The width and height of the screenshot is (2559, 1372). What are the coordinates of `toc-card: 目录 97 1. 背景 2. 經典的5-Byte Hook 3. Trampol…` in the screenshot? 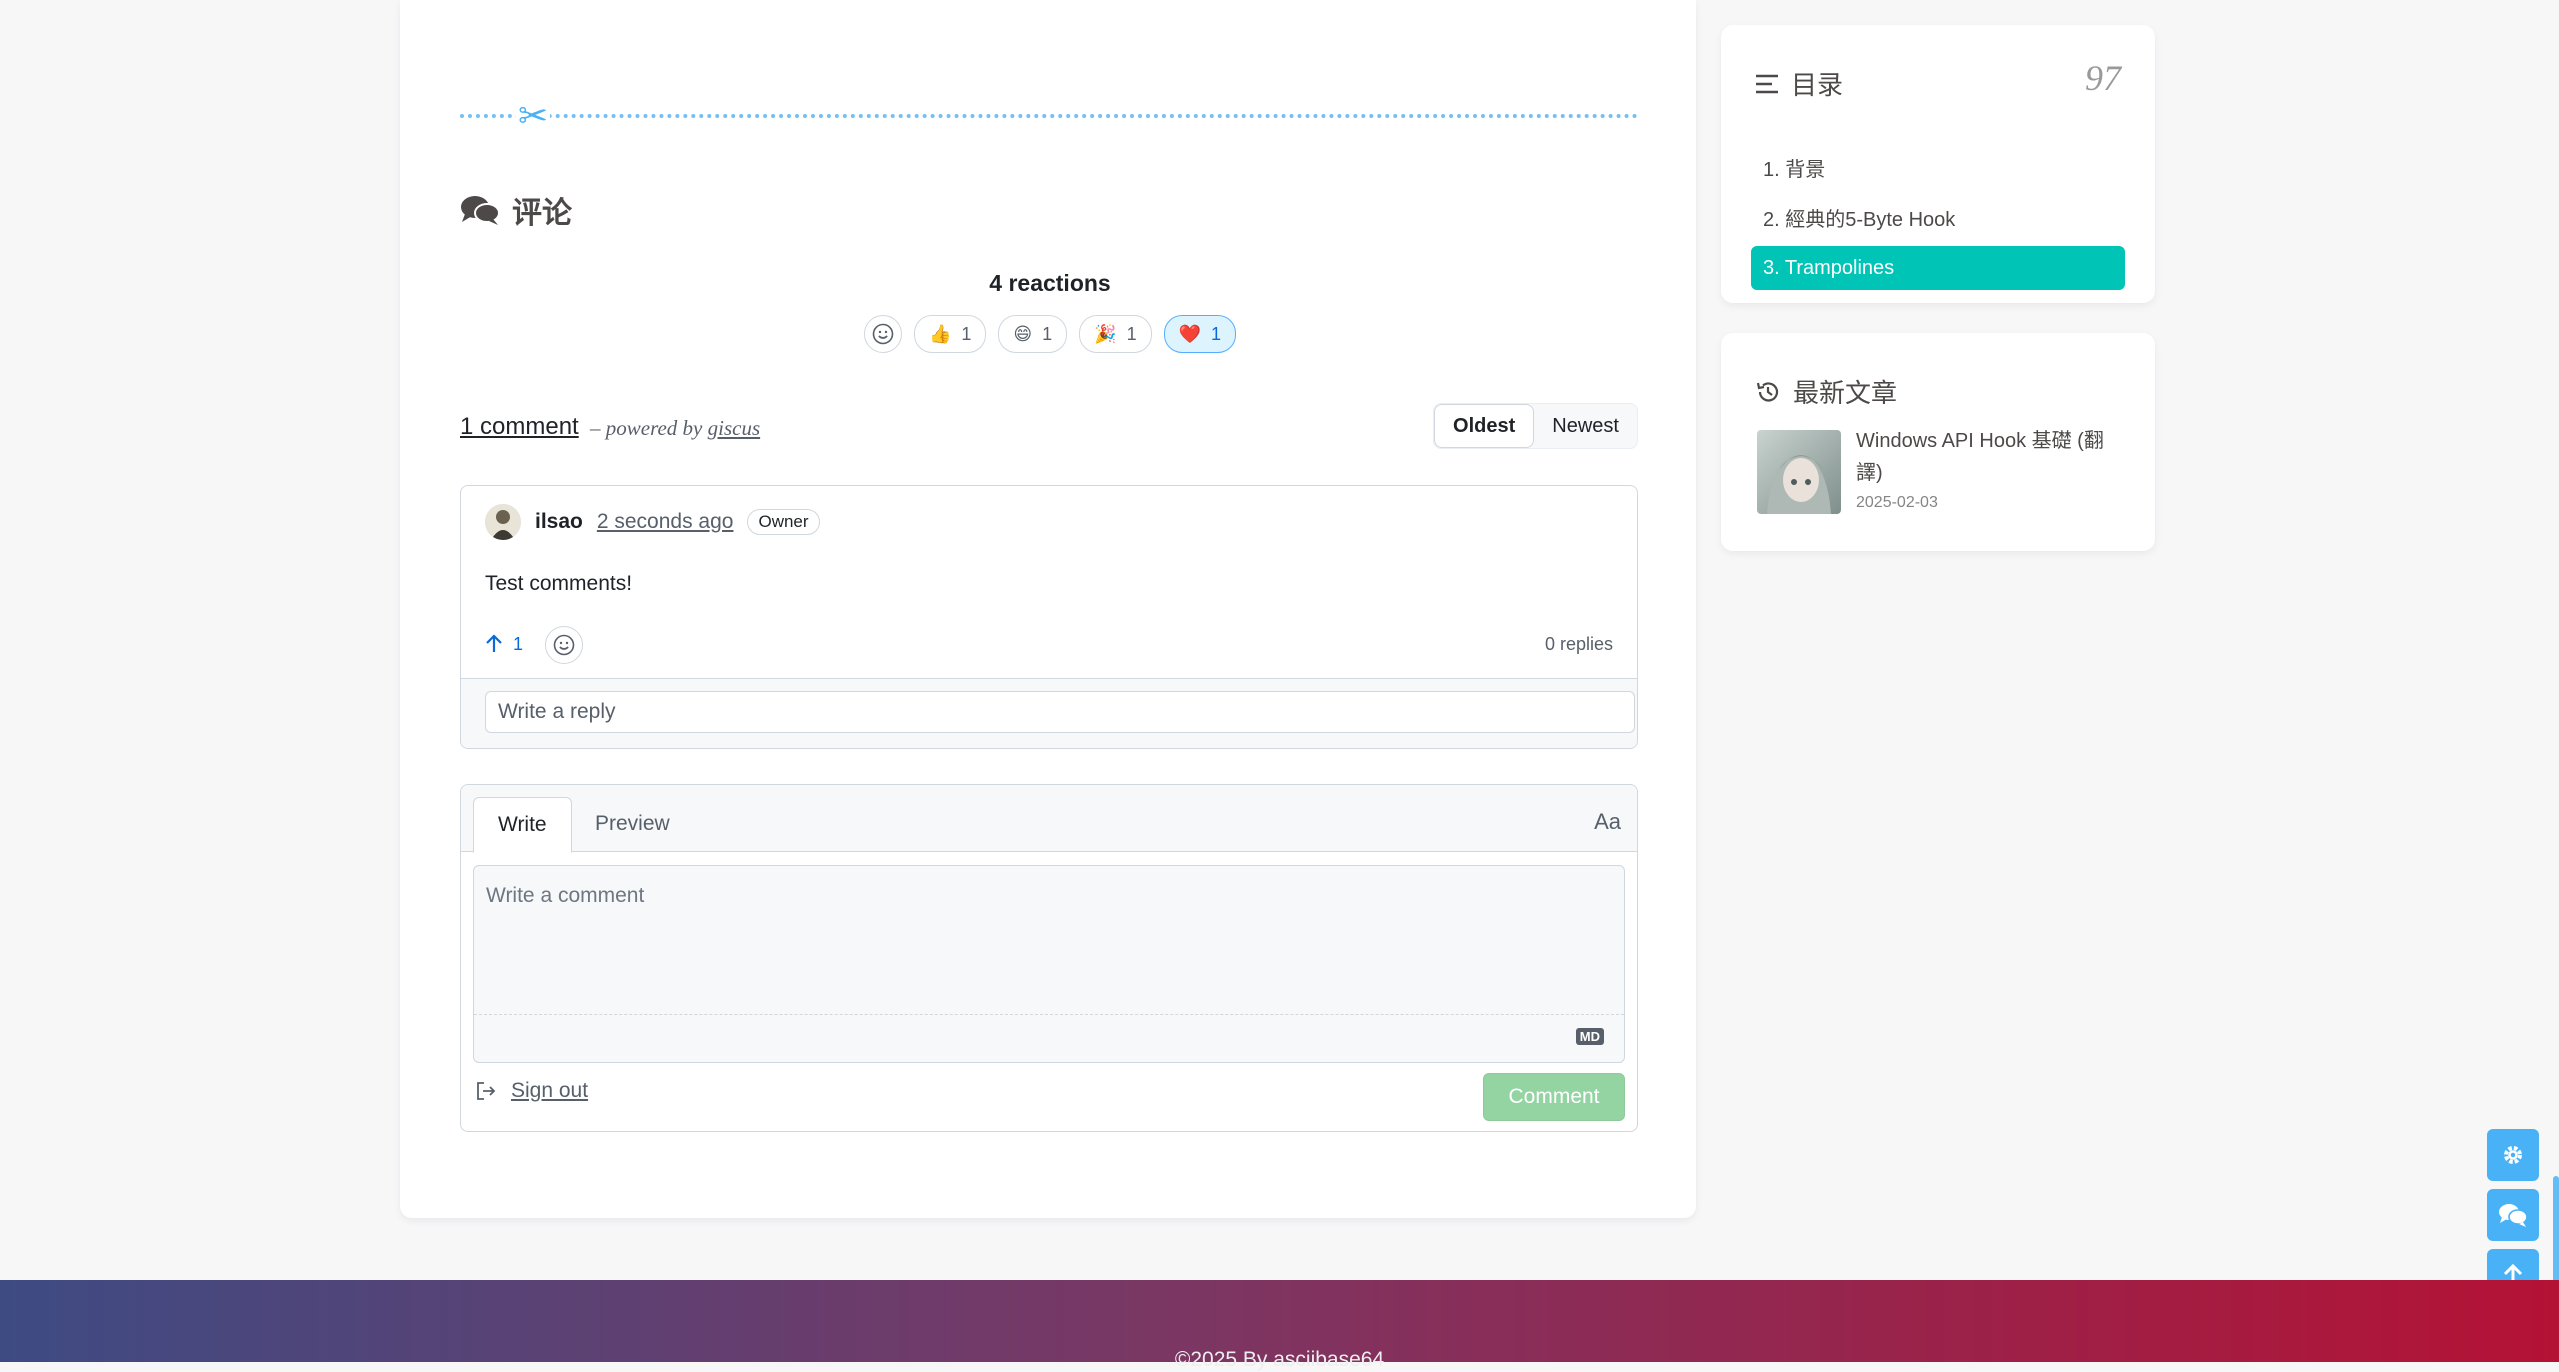 It's located at (1938, 164).